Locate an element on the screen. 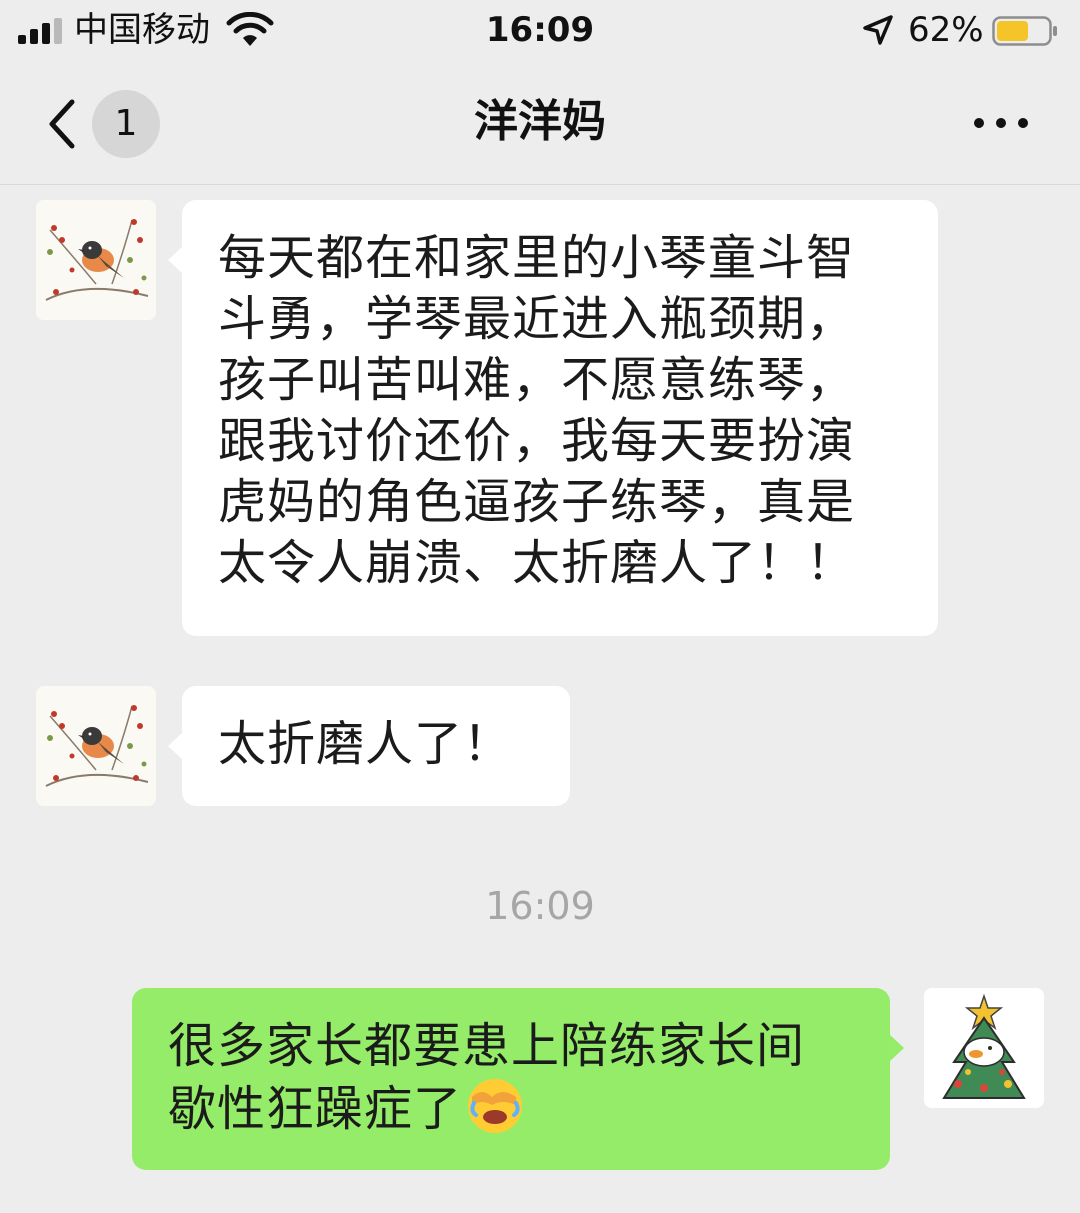  christmas-tree-avatar-icon is located at coordinates (984, 1048).